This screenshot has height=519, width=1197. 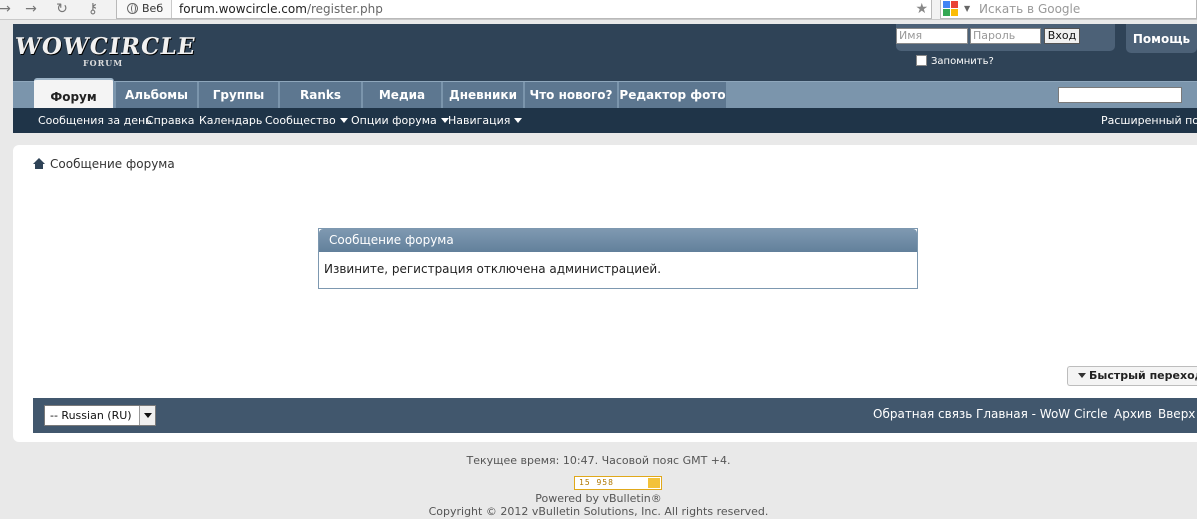 I want to click on url-host: forum.wowcircle.com, so click(x=243, y=9).